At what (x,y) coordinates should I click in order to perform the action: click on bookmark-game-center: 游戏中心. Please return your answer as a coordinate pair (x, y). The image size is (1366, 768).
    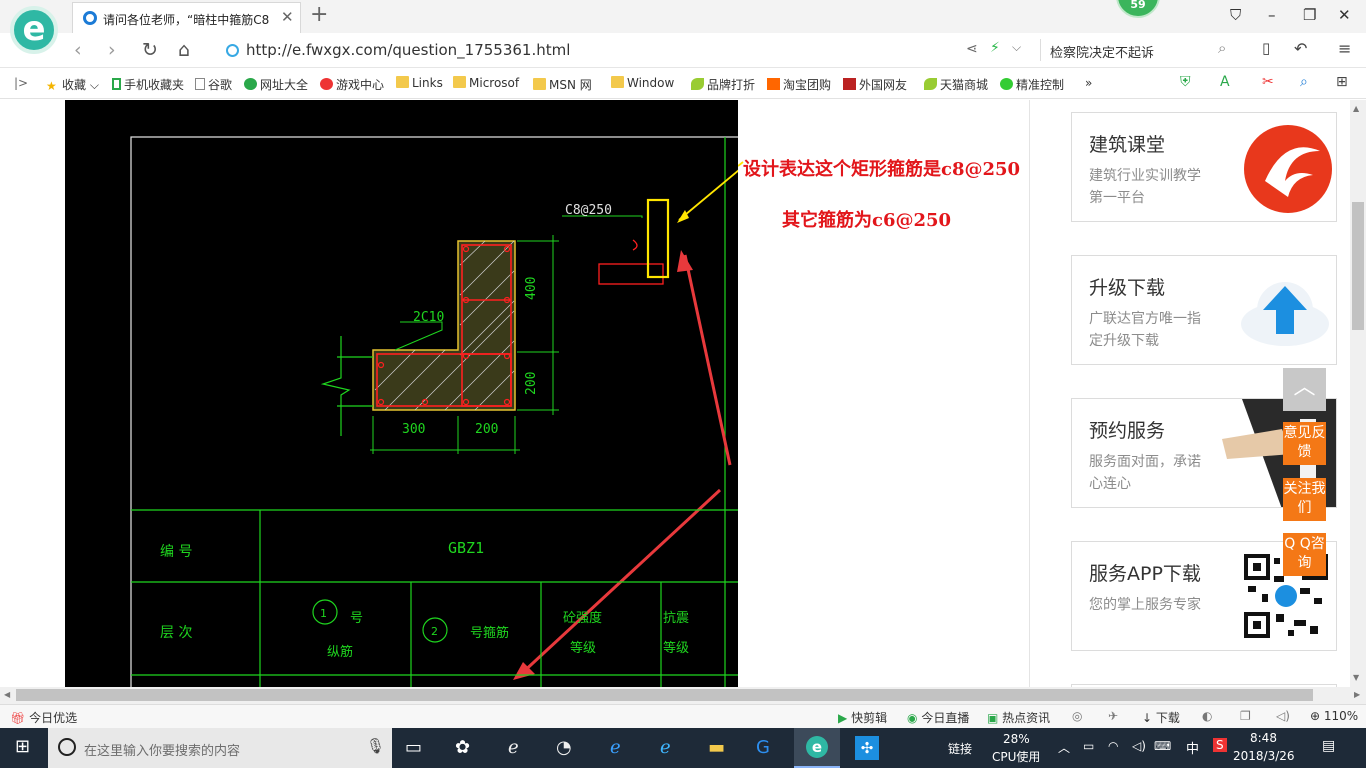
    Looking at the image, I should click on (352, 84).